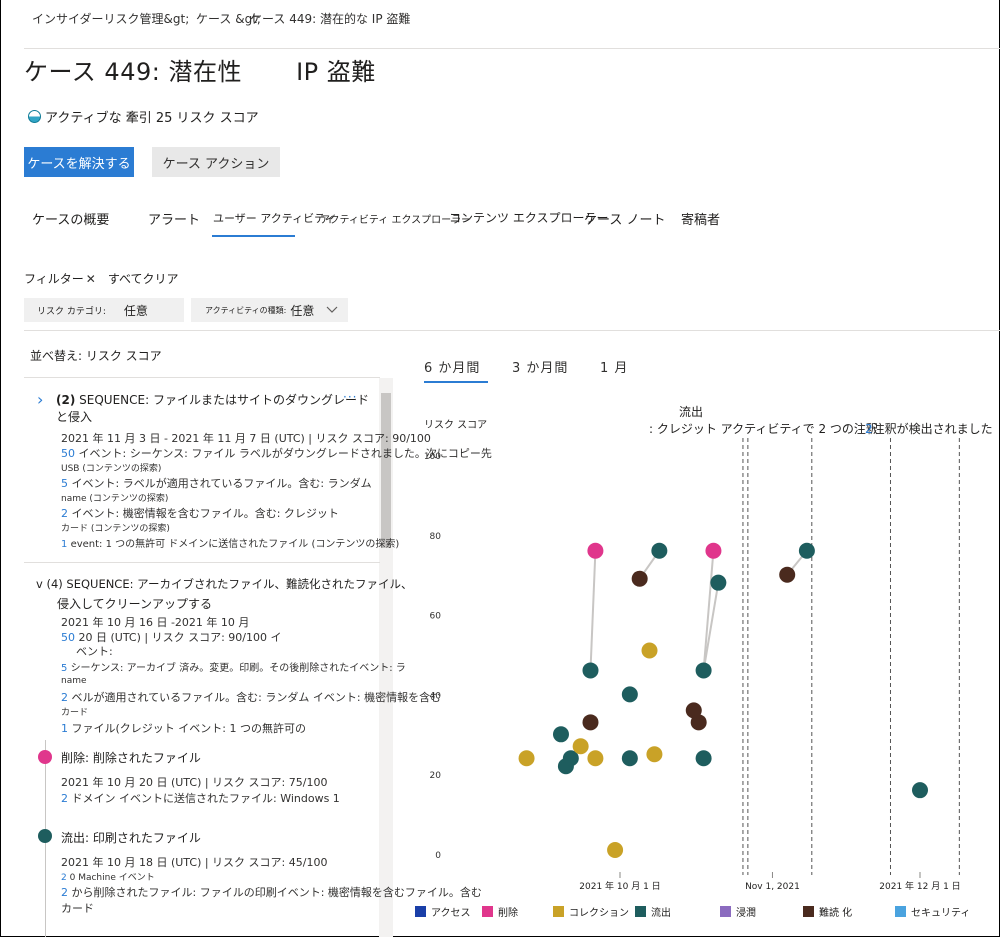  I want to click on y-tick-label: 40, so click(436, 696).